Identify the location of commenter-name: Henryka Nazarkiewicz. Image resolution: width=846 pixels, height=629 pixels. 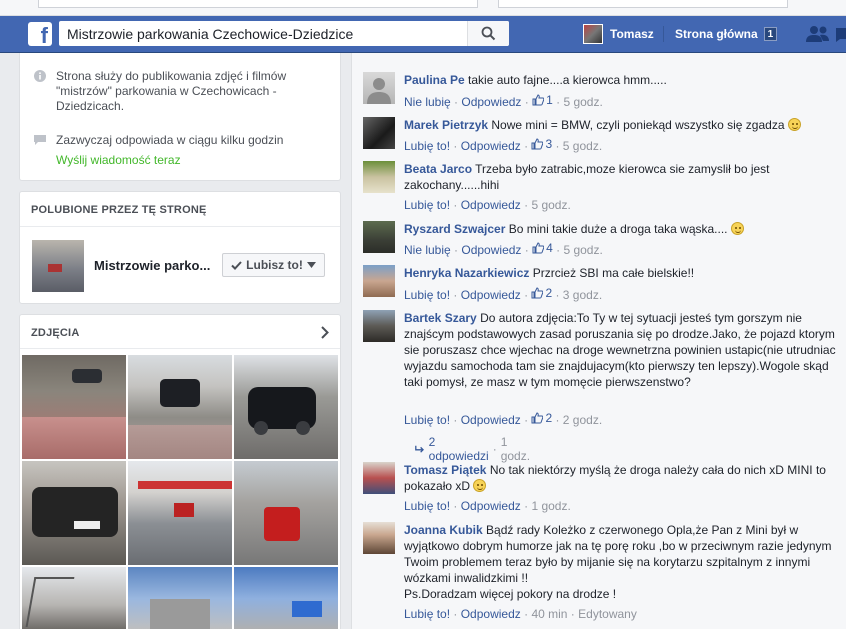
(466, 273).